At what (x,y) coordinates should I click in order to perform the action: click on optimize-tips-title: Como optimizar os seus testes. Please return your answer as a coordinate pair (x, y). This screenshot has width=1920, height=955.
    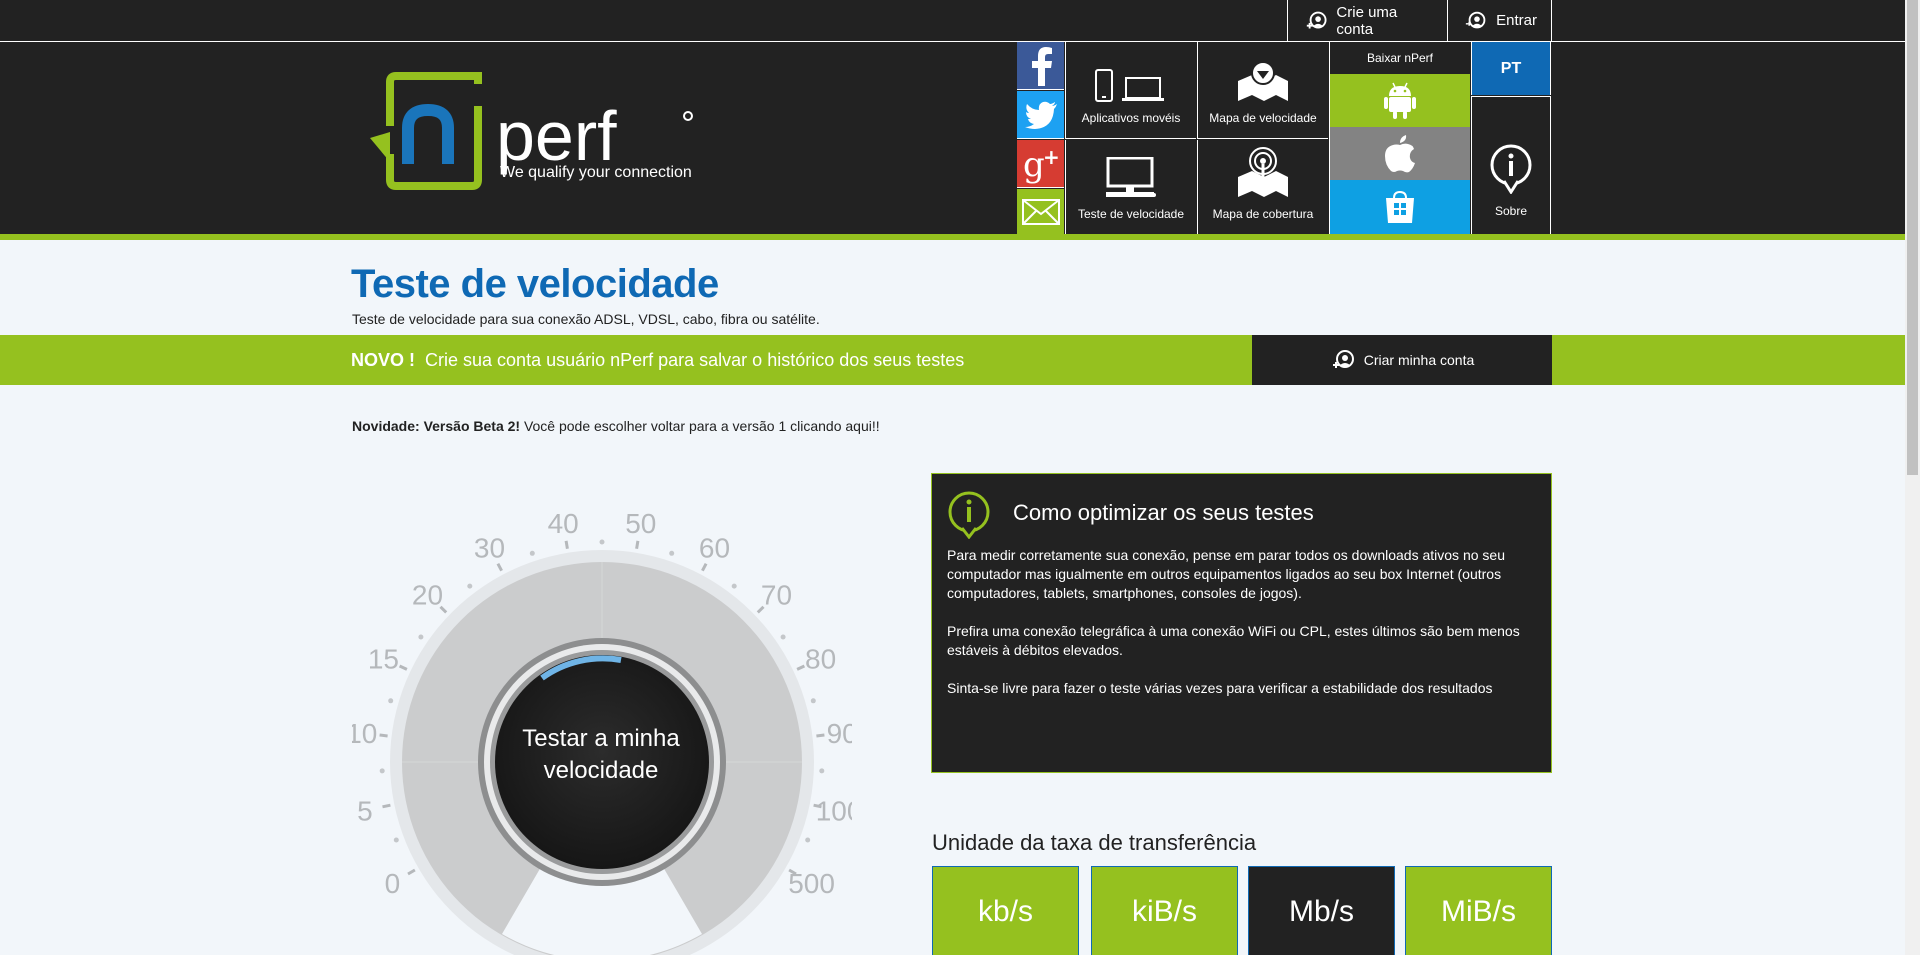
    Looking at the image, I should click on (1163, 512).